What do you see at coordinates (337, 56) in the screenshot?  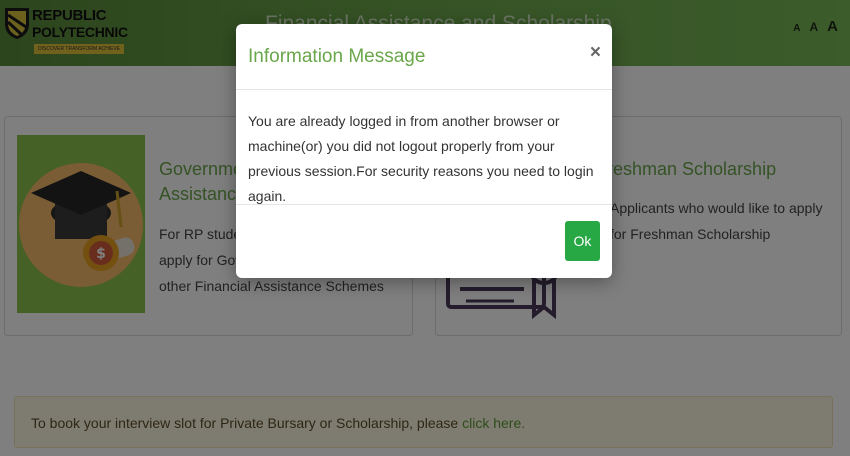 I see `modal-title: Information Message` at bounding box center [337, 56].